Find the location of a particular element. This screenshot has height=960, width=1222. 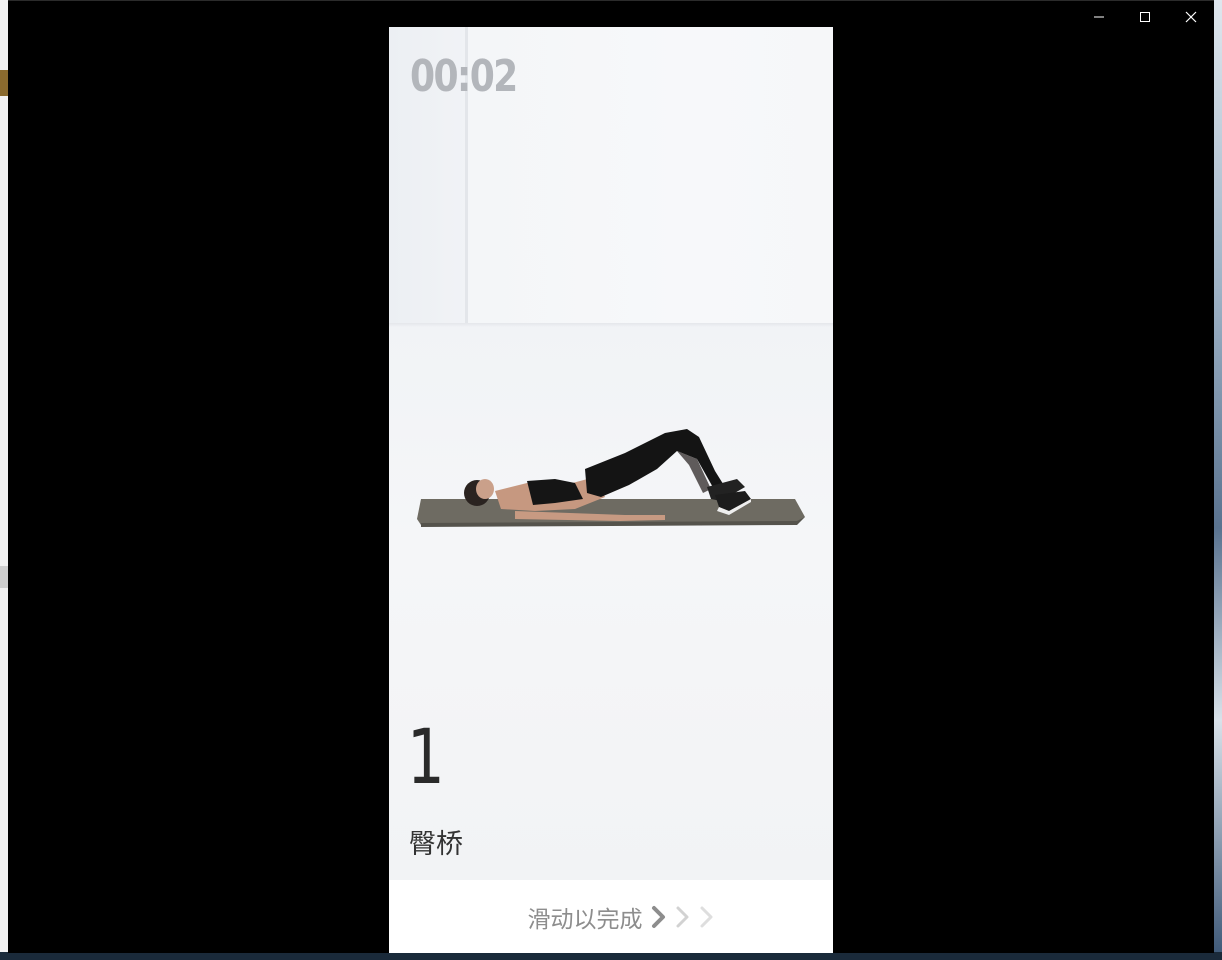

glute-bridge-figure is located at coordinates (611, 478).